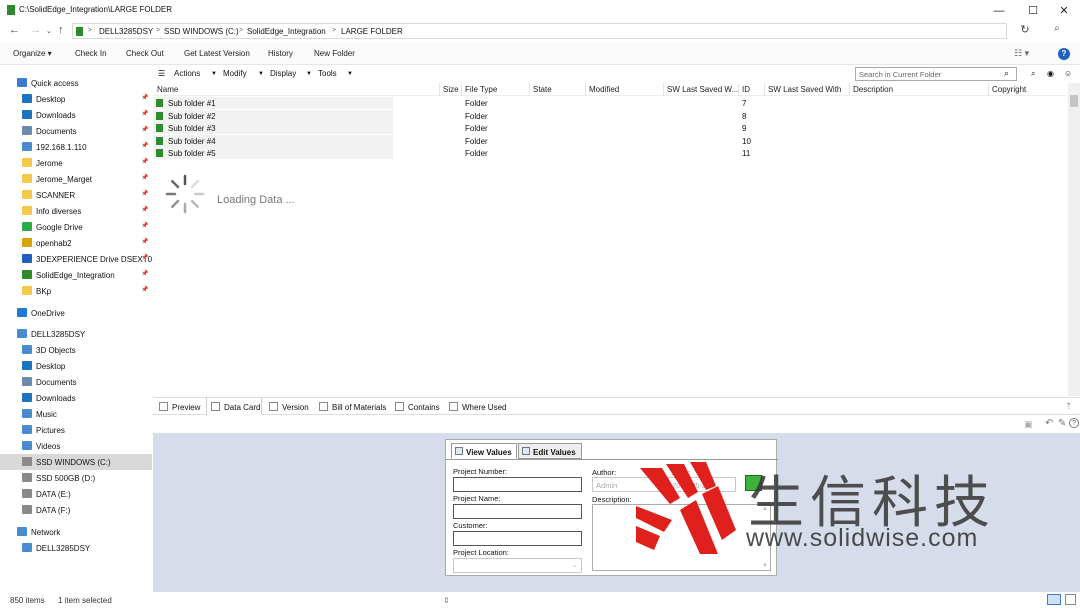 Image resolution: width=1080 pixels, height=608 pixels. I want to click on nav-item-jerome: Jerome 📌, so click(76, 163).